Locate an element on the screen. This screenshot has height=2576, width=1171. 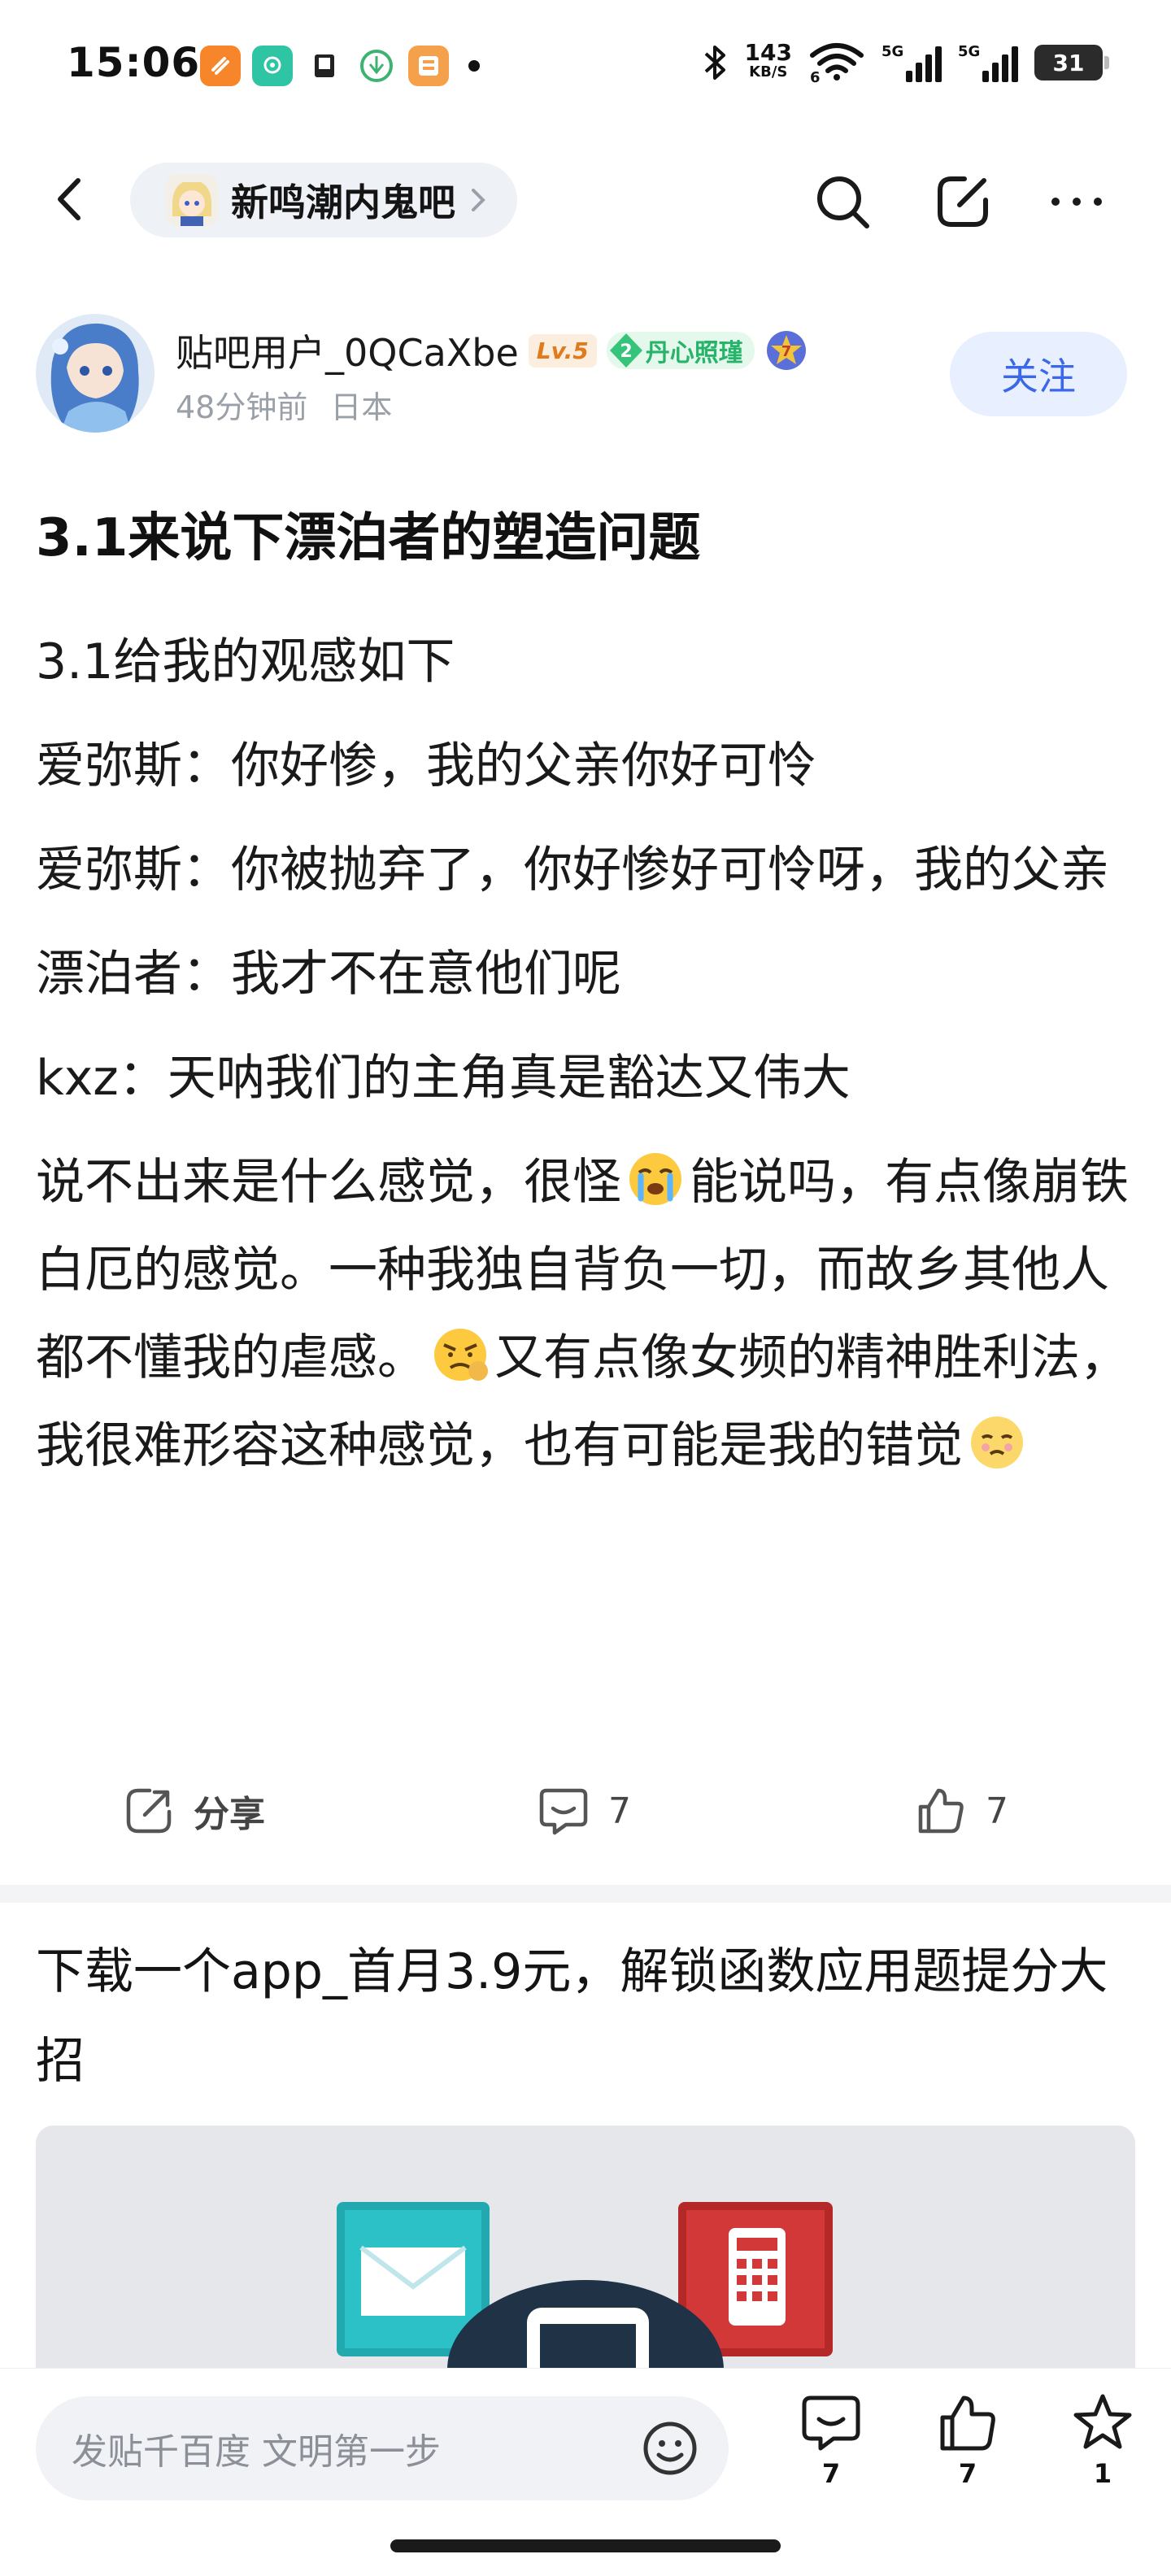
ad-title: 下载一个app_首月3.9元，解锁函数应用题提分大招 is located at coordinates (585, 2017).